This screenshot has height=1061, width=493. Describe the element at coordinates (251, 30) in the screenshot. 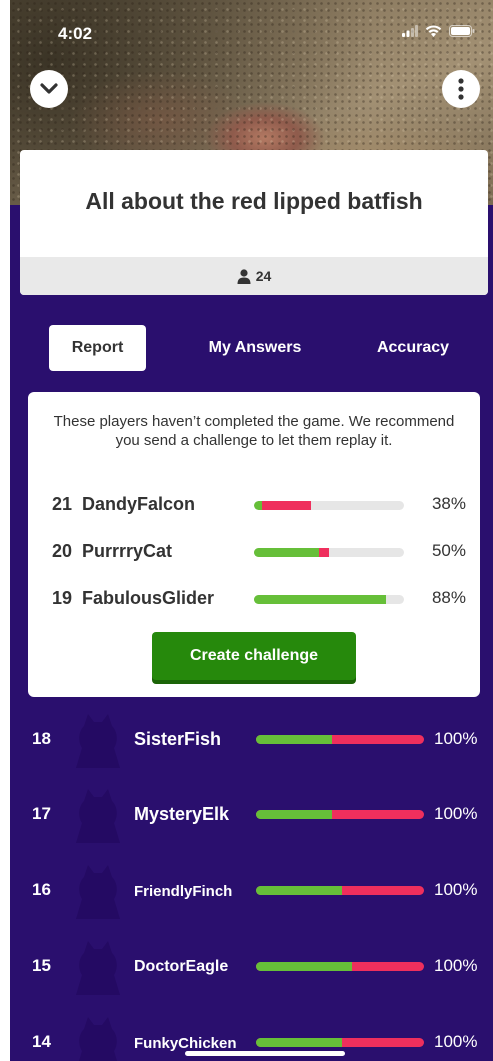

I see `status-bar: 4:02` at that location.